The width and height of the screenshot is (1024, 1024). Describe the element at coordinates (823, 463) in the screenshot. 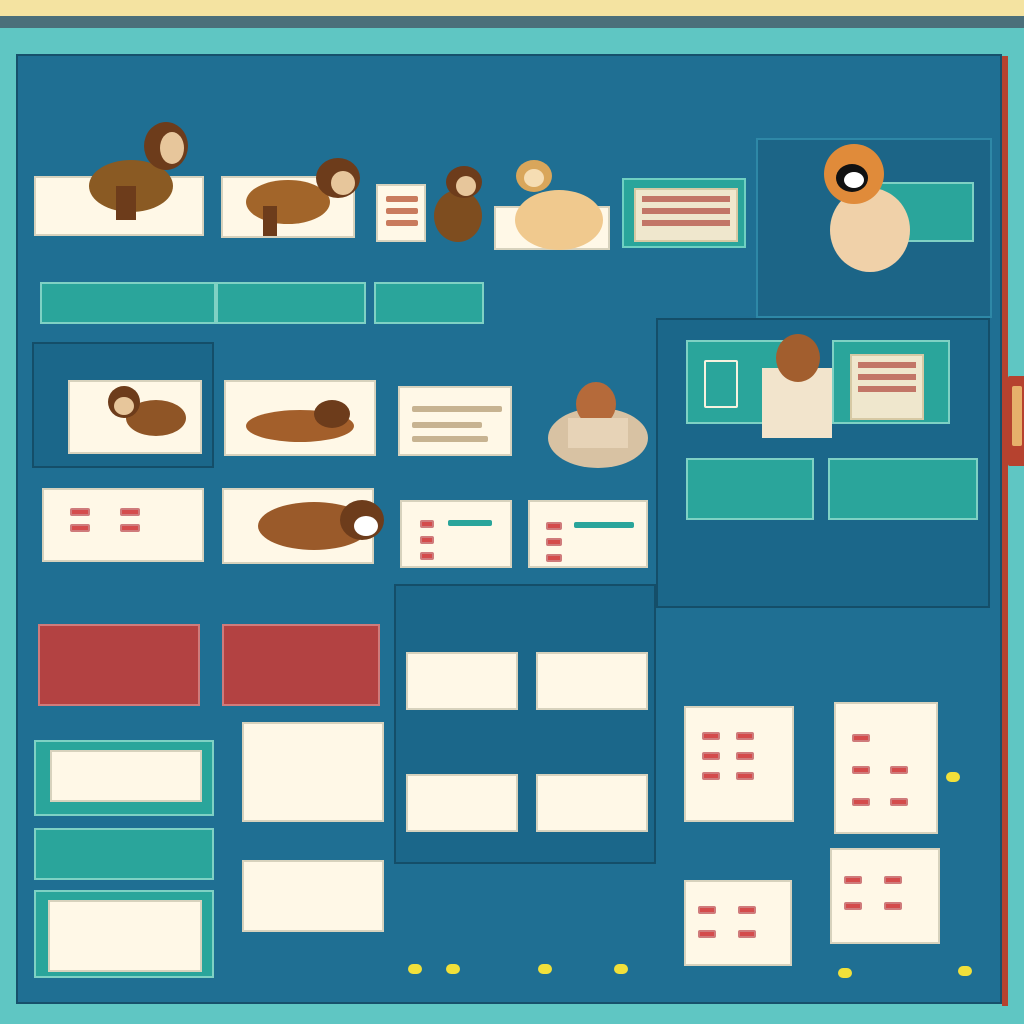

I see `panel-right-mid` at that location.